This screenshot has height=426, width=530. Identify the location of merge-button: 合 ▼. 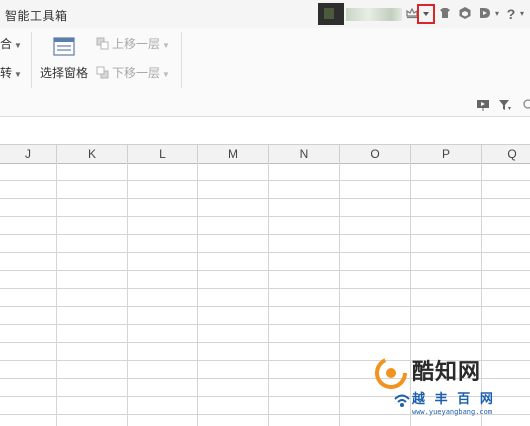
(11, 43).